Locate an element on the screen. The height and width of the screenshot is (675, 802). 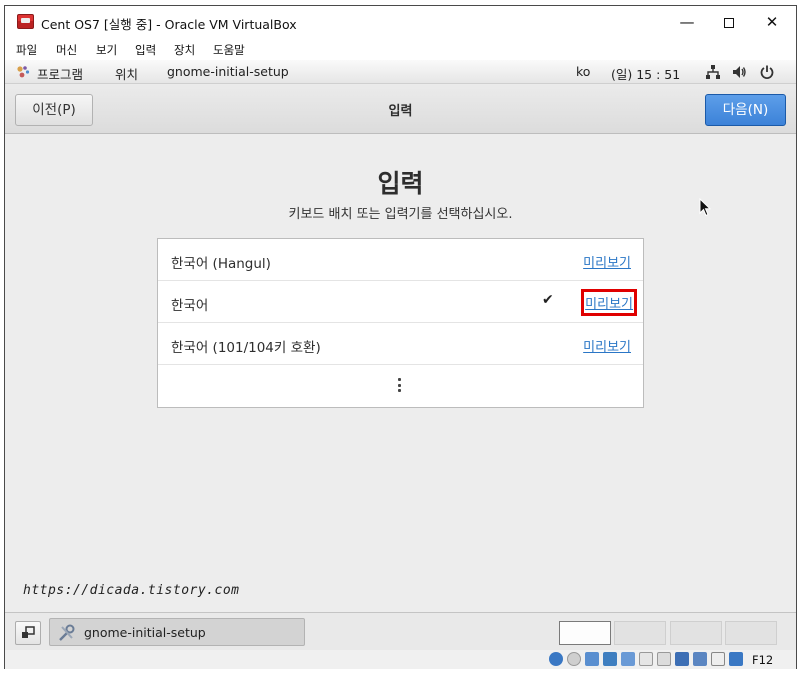
more-options-row is located at coordinates (400, 386).